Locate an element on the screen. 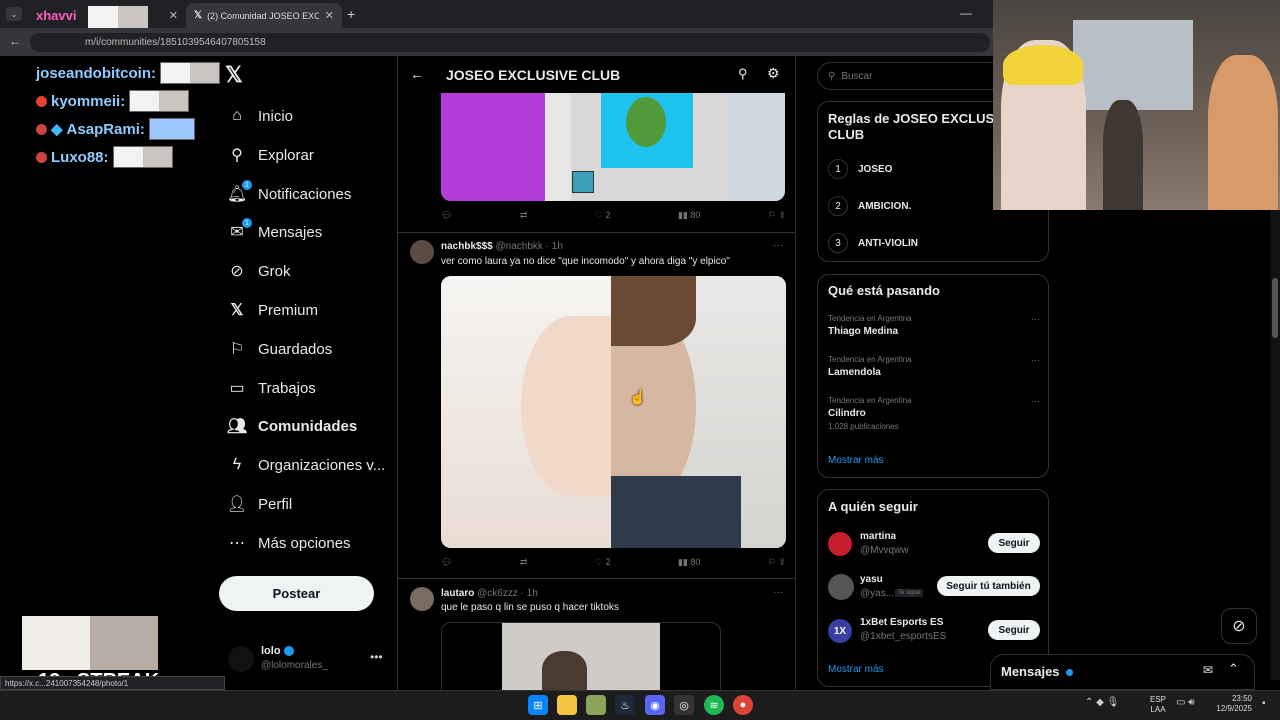 This screenshot has width=1280, height=720. new-tab-icon: + is located at coordinates (351, 14).